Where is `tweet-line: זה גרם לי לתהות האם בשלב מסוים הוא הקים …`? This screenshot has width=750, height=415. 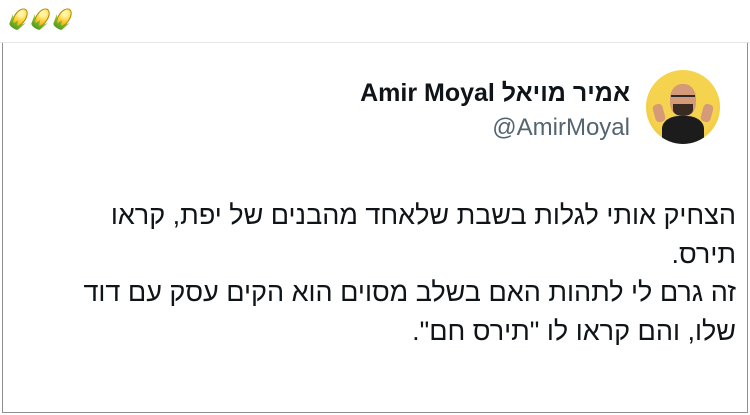
tweet-line: זה גרם לי לתהות האם בשלב מסוים הוא הקים … is located at coordinates (409, 292).